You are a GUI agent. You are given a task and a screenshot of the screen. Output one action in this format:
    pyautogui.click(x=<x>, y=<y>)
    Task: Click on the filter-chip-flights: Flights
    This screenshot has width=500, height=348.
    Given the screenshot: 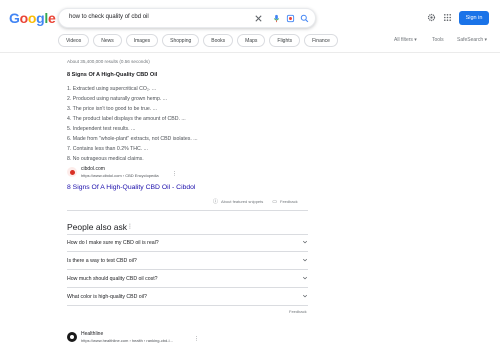 What is the action you would take?
    pyautogui.click(x=285, y=40)
    